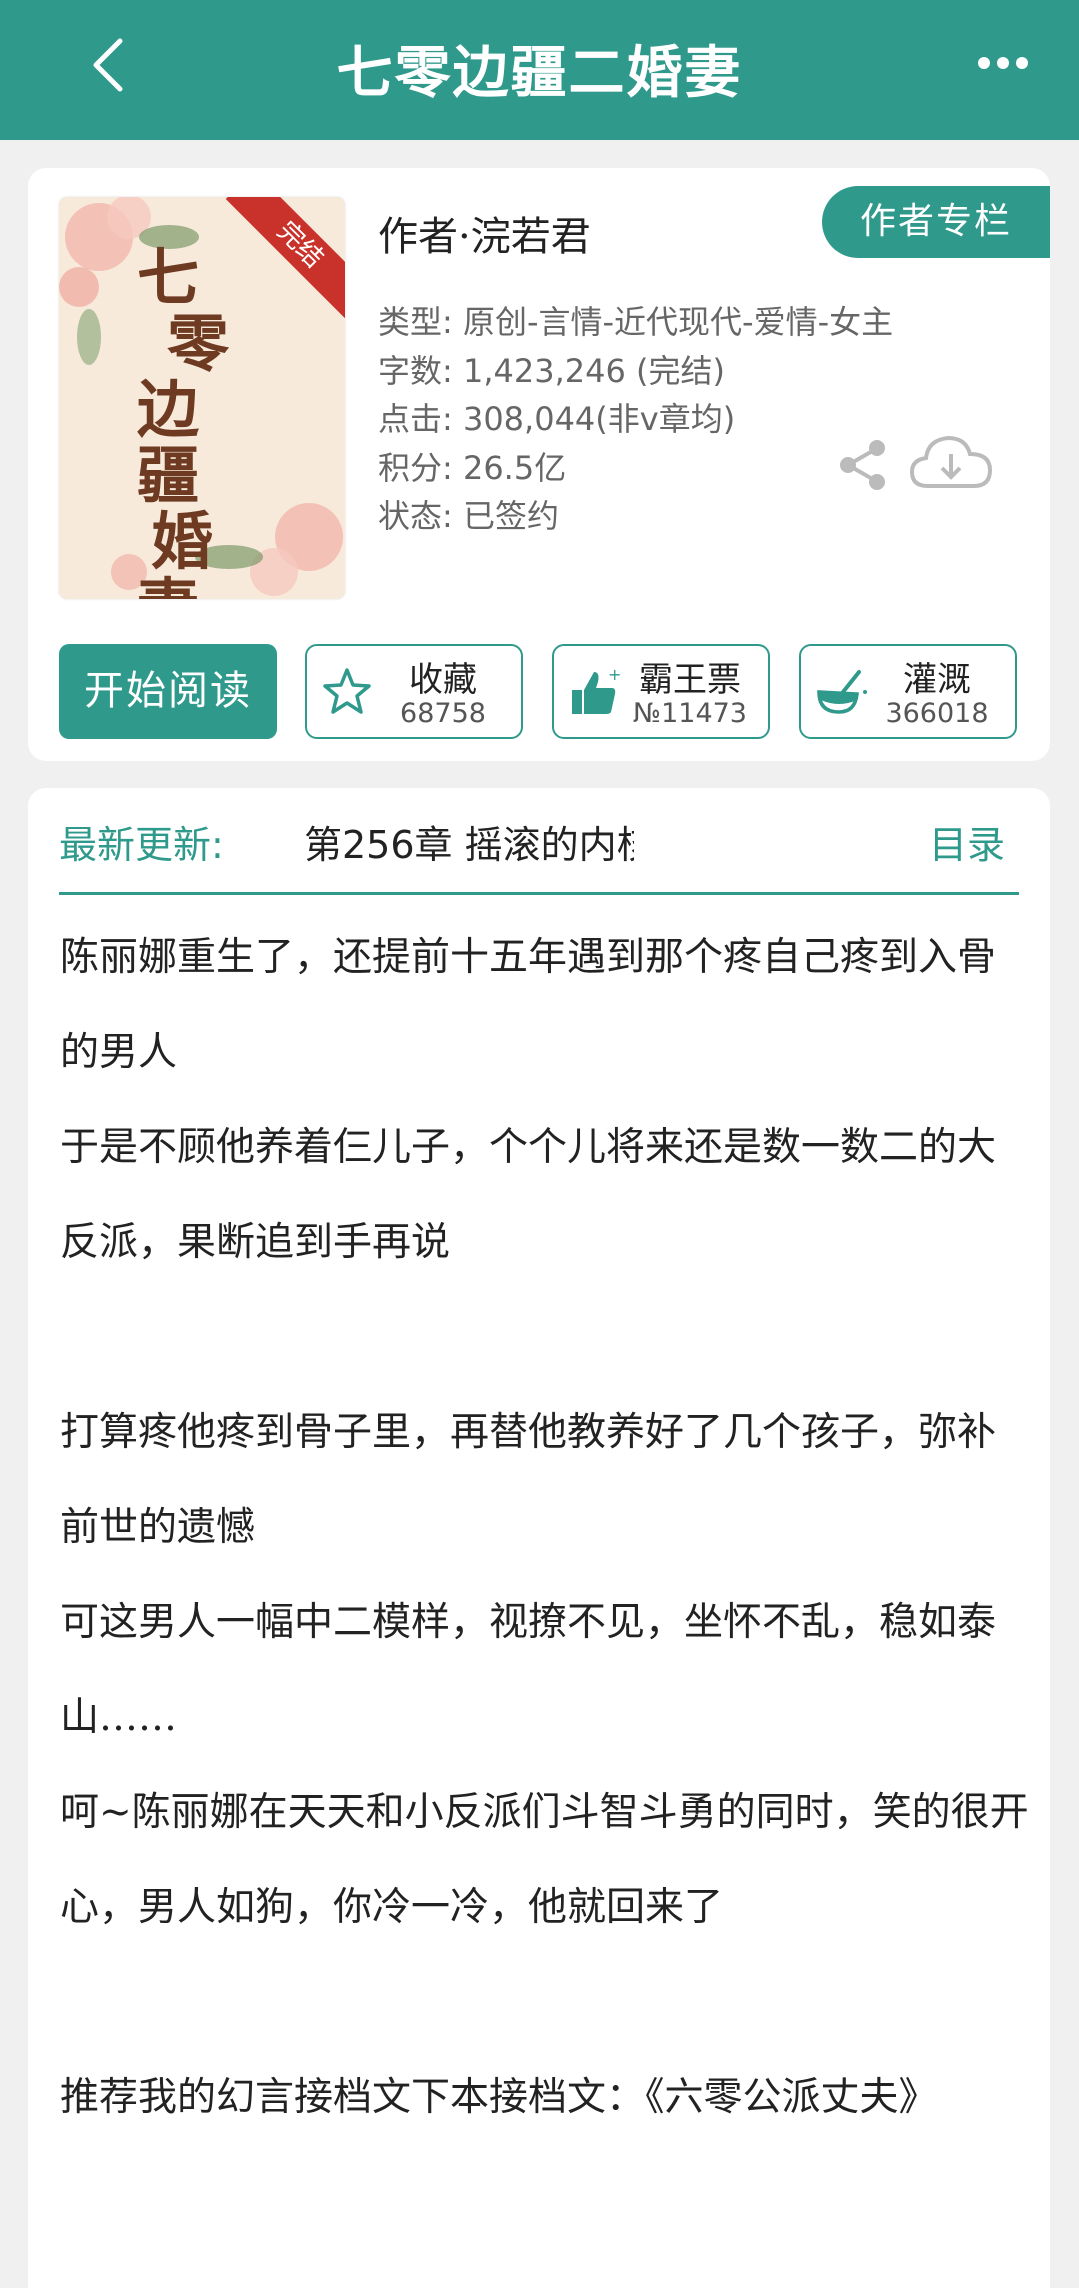  I want to click on star-icon, so click(347, 691).